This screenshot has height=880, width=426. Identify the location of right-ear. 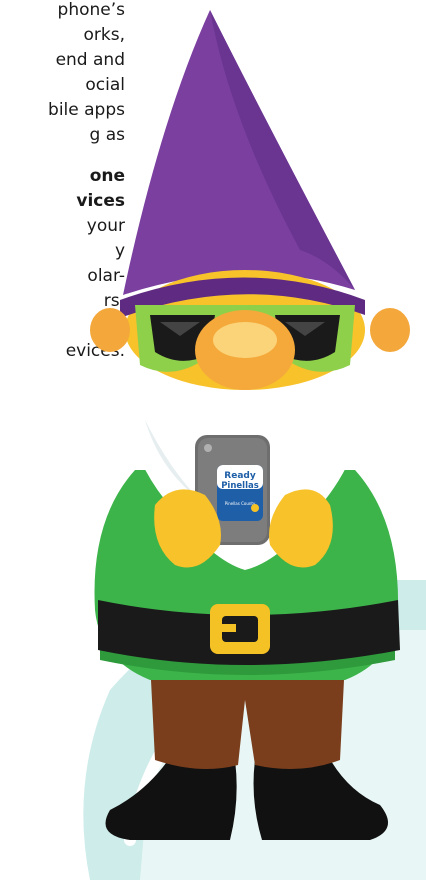
(390, 330).